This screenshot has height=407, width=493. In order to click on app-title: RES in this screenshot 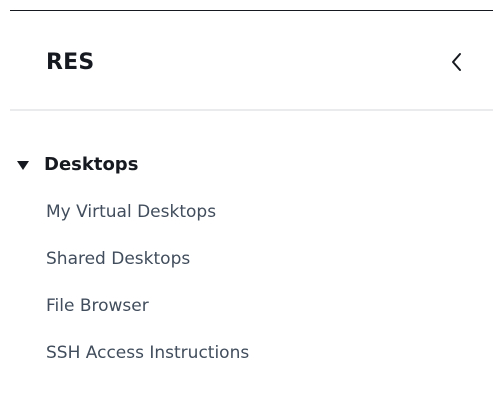, I will do `click(70, 62)`.